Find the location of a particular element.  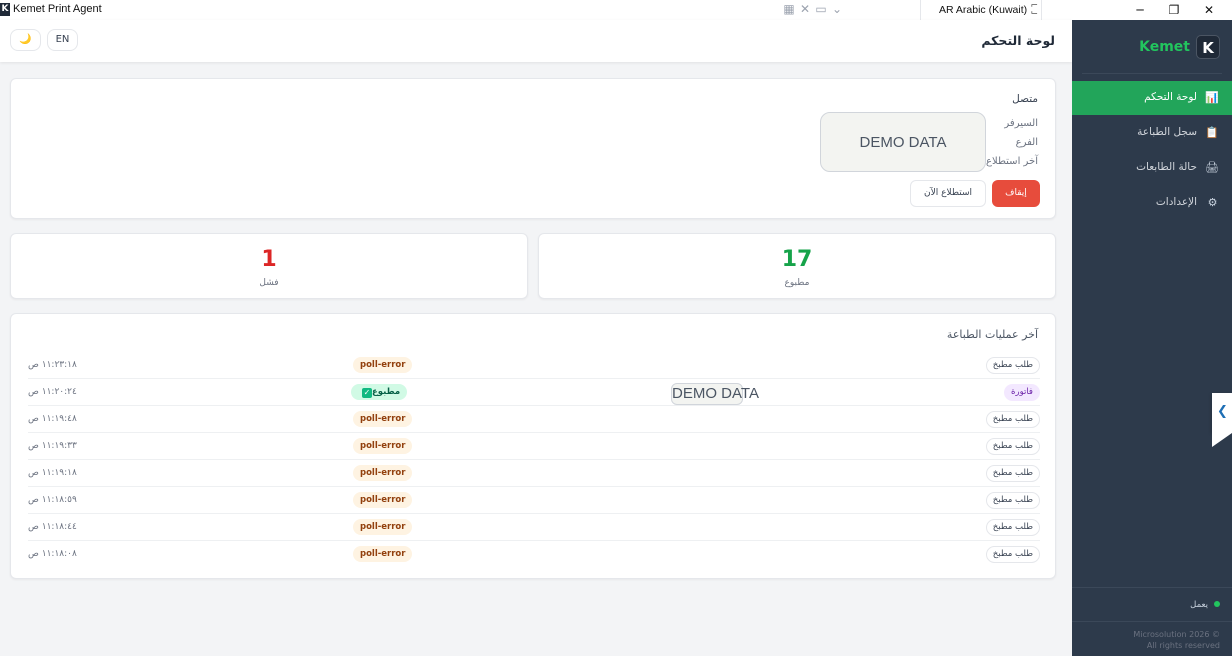

printed-label: مطبوع is located at coordinates (797, 283).